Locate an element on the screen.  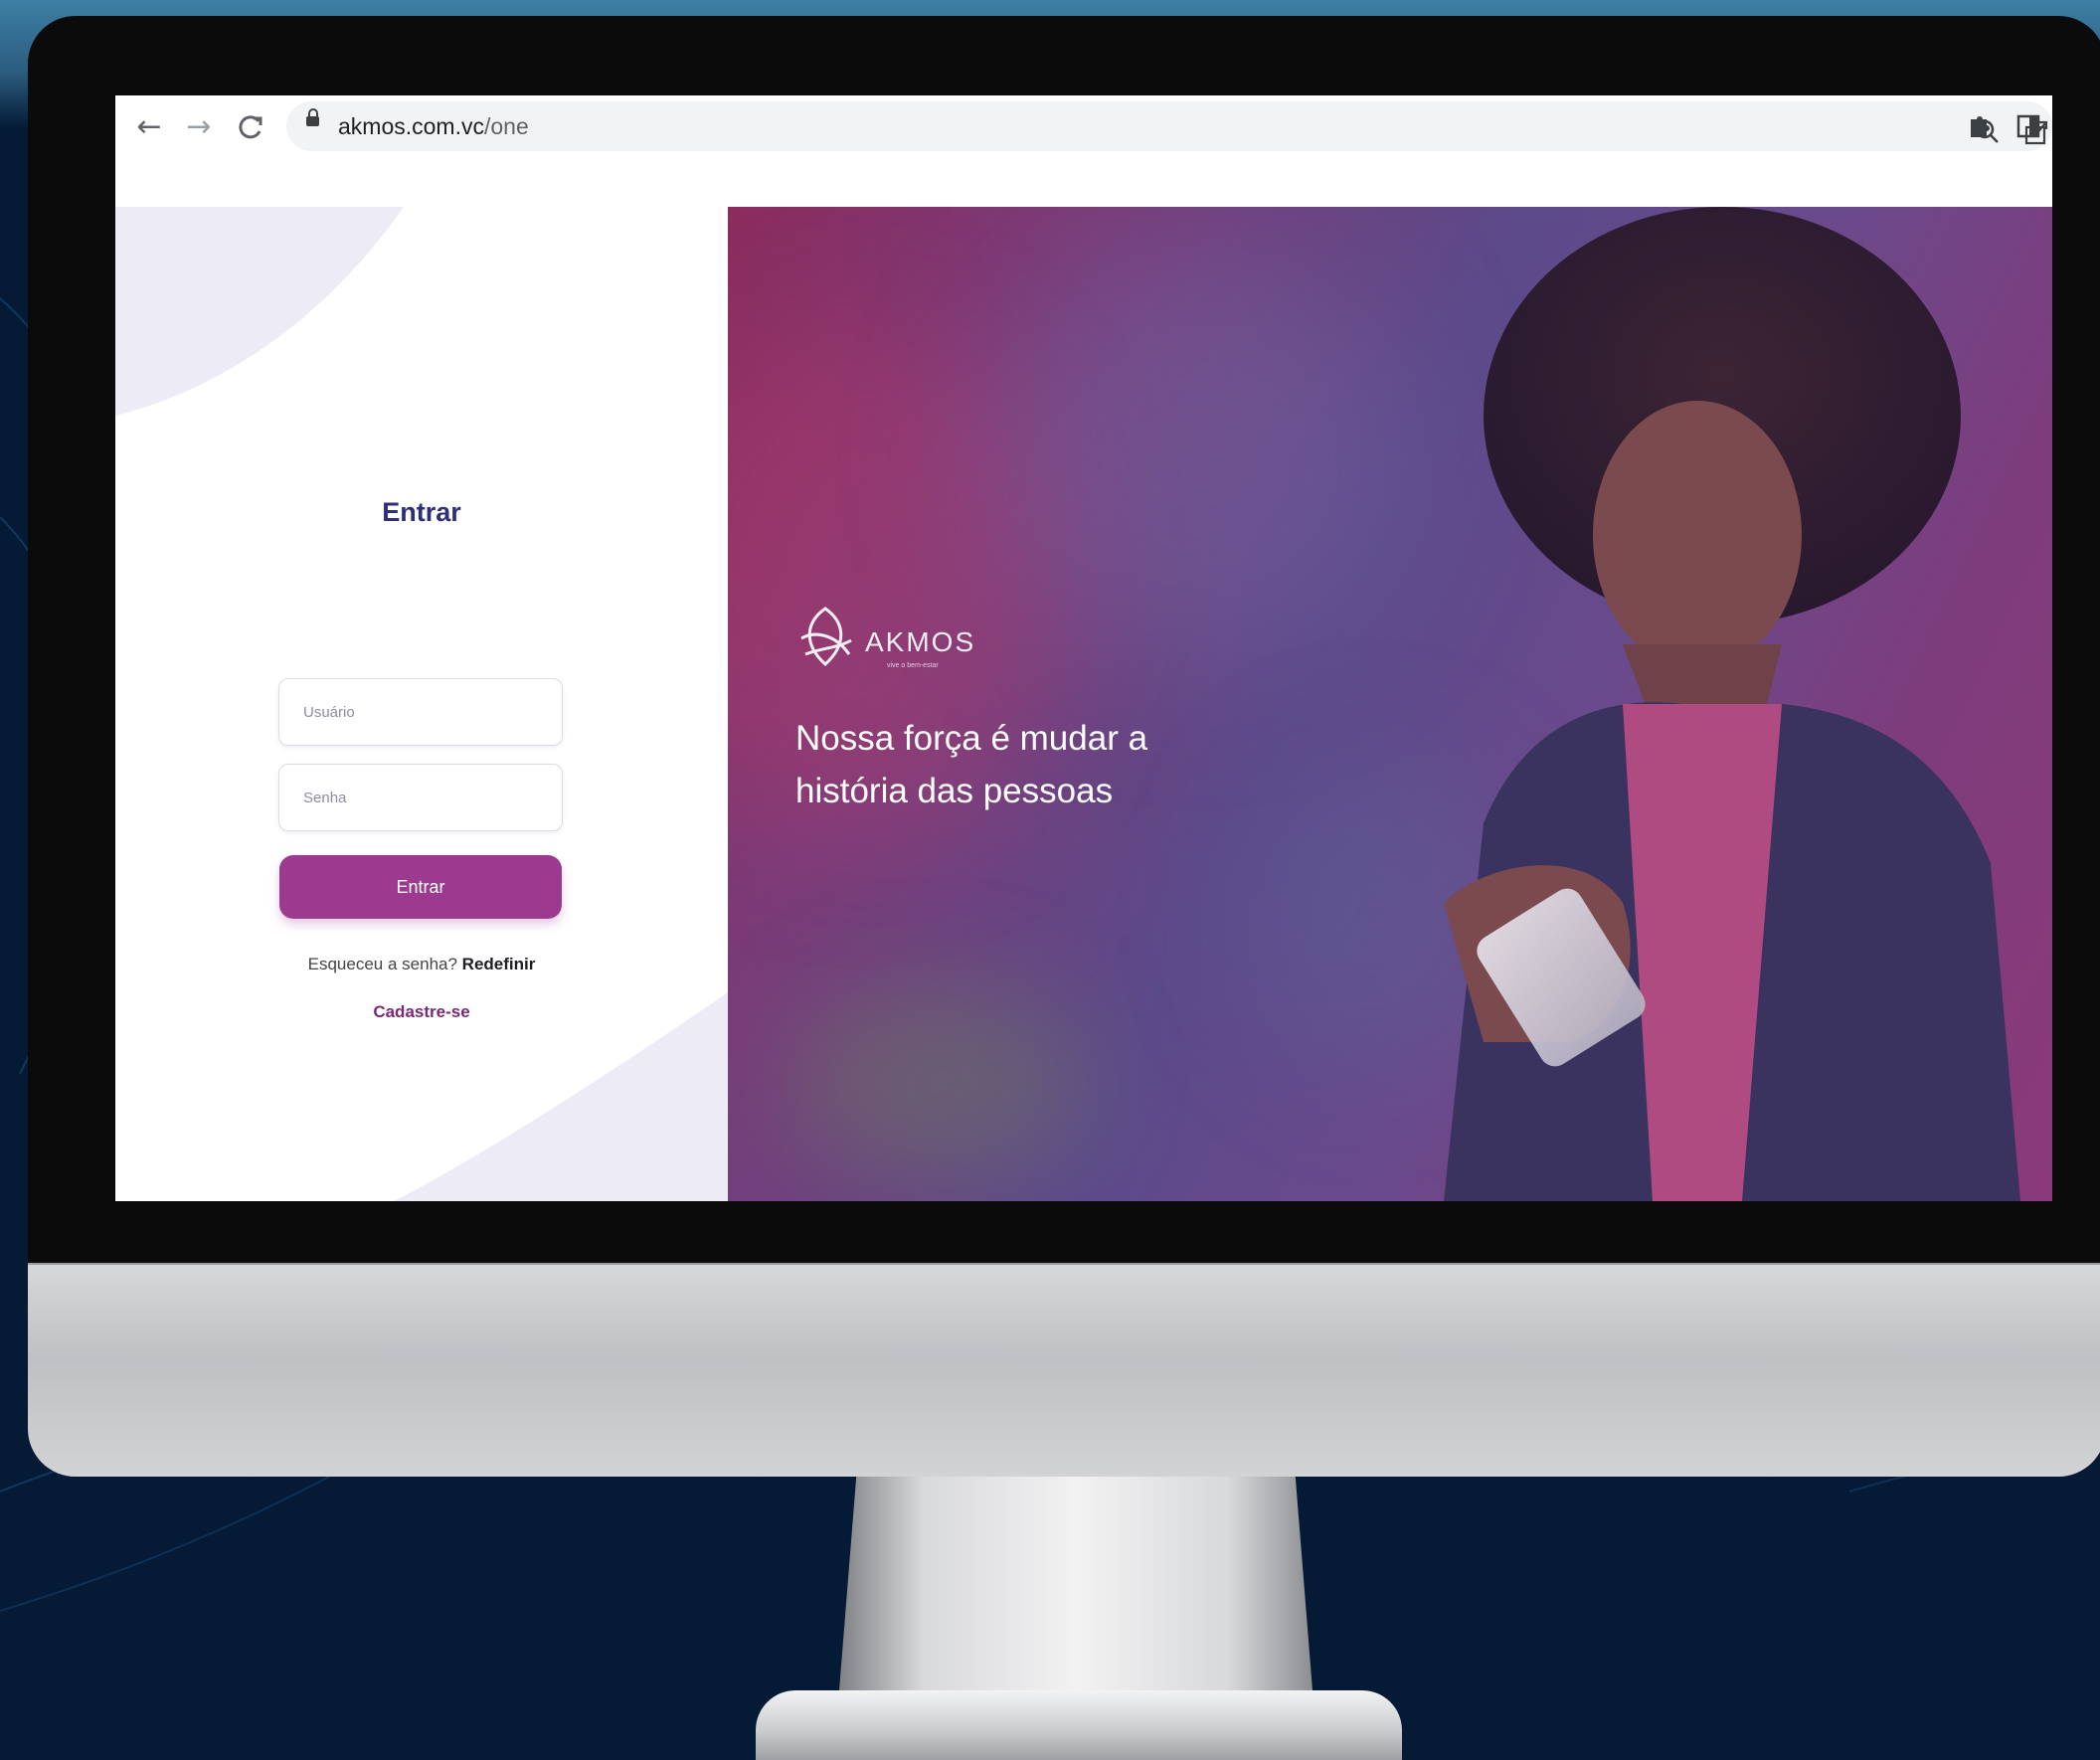
brand-subtitle: vive o bem-estar is located at coordinates (913, 665).